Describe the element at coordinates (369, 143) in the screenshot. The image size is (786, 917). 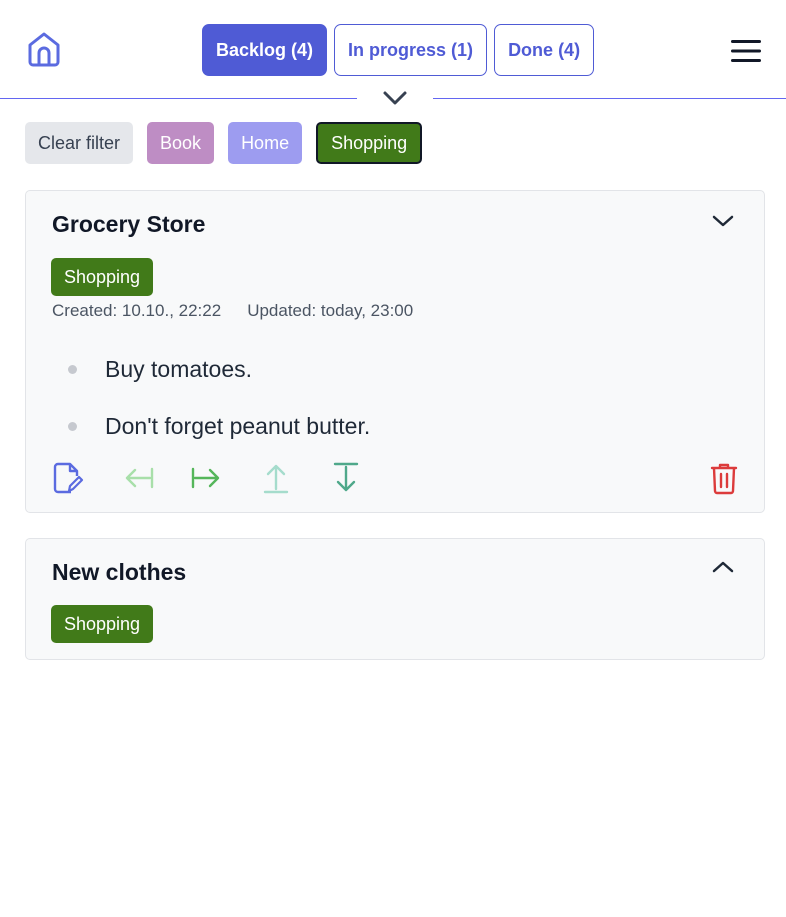
I see `filter-shopping: Shopping` at that location.